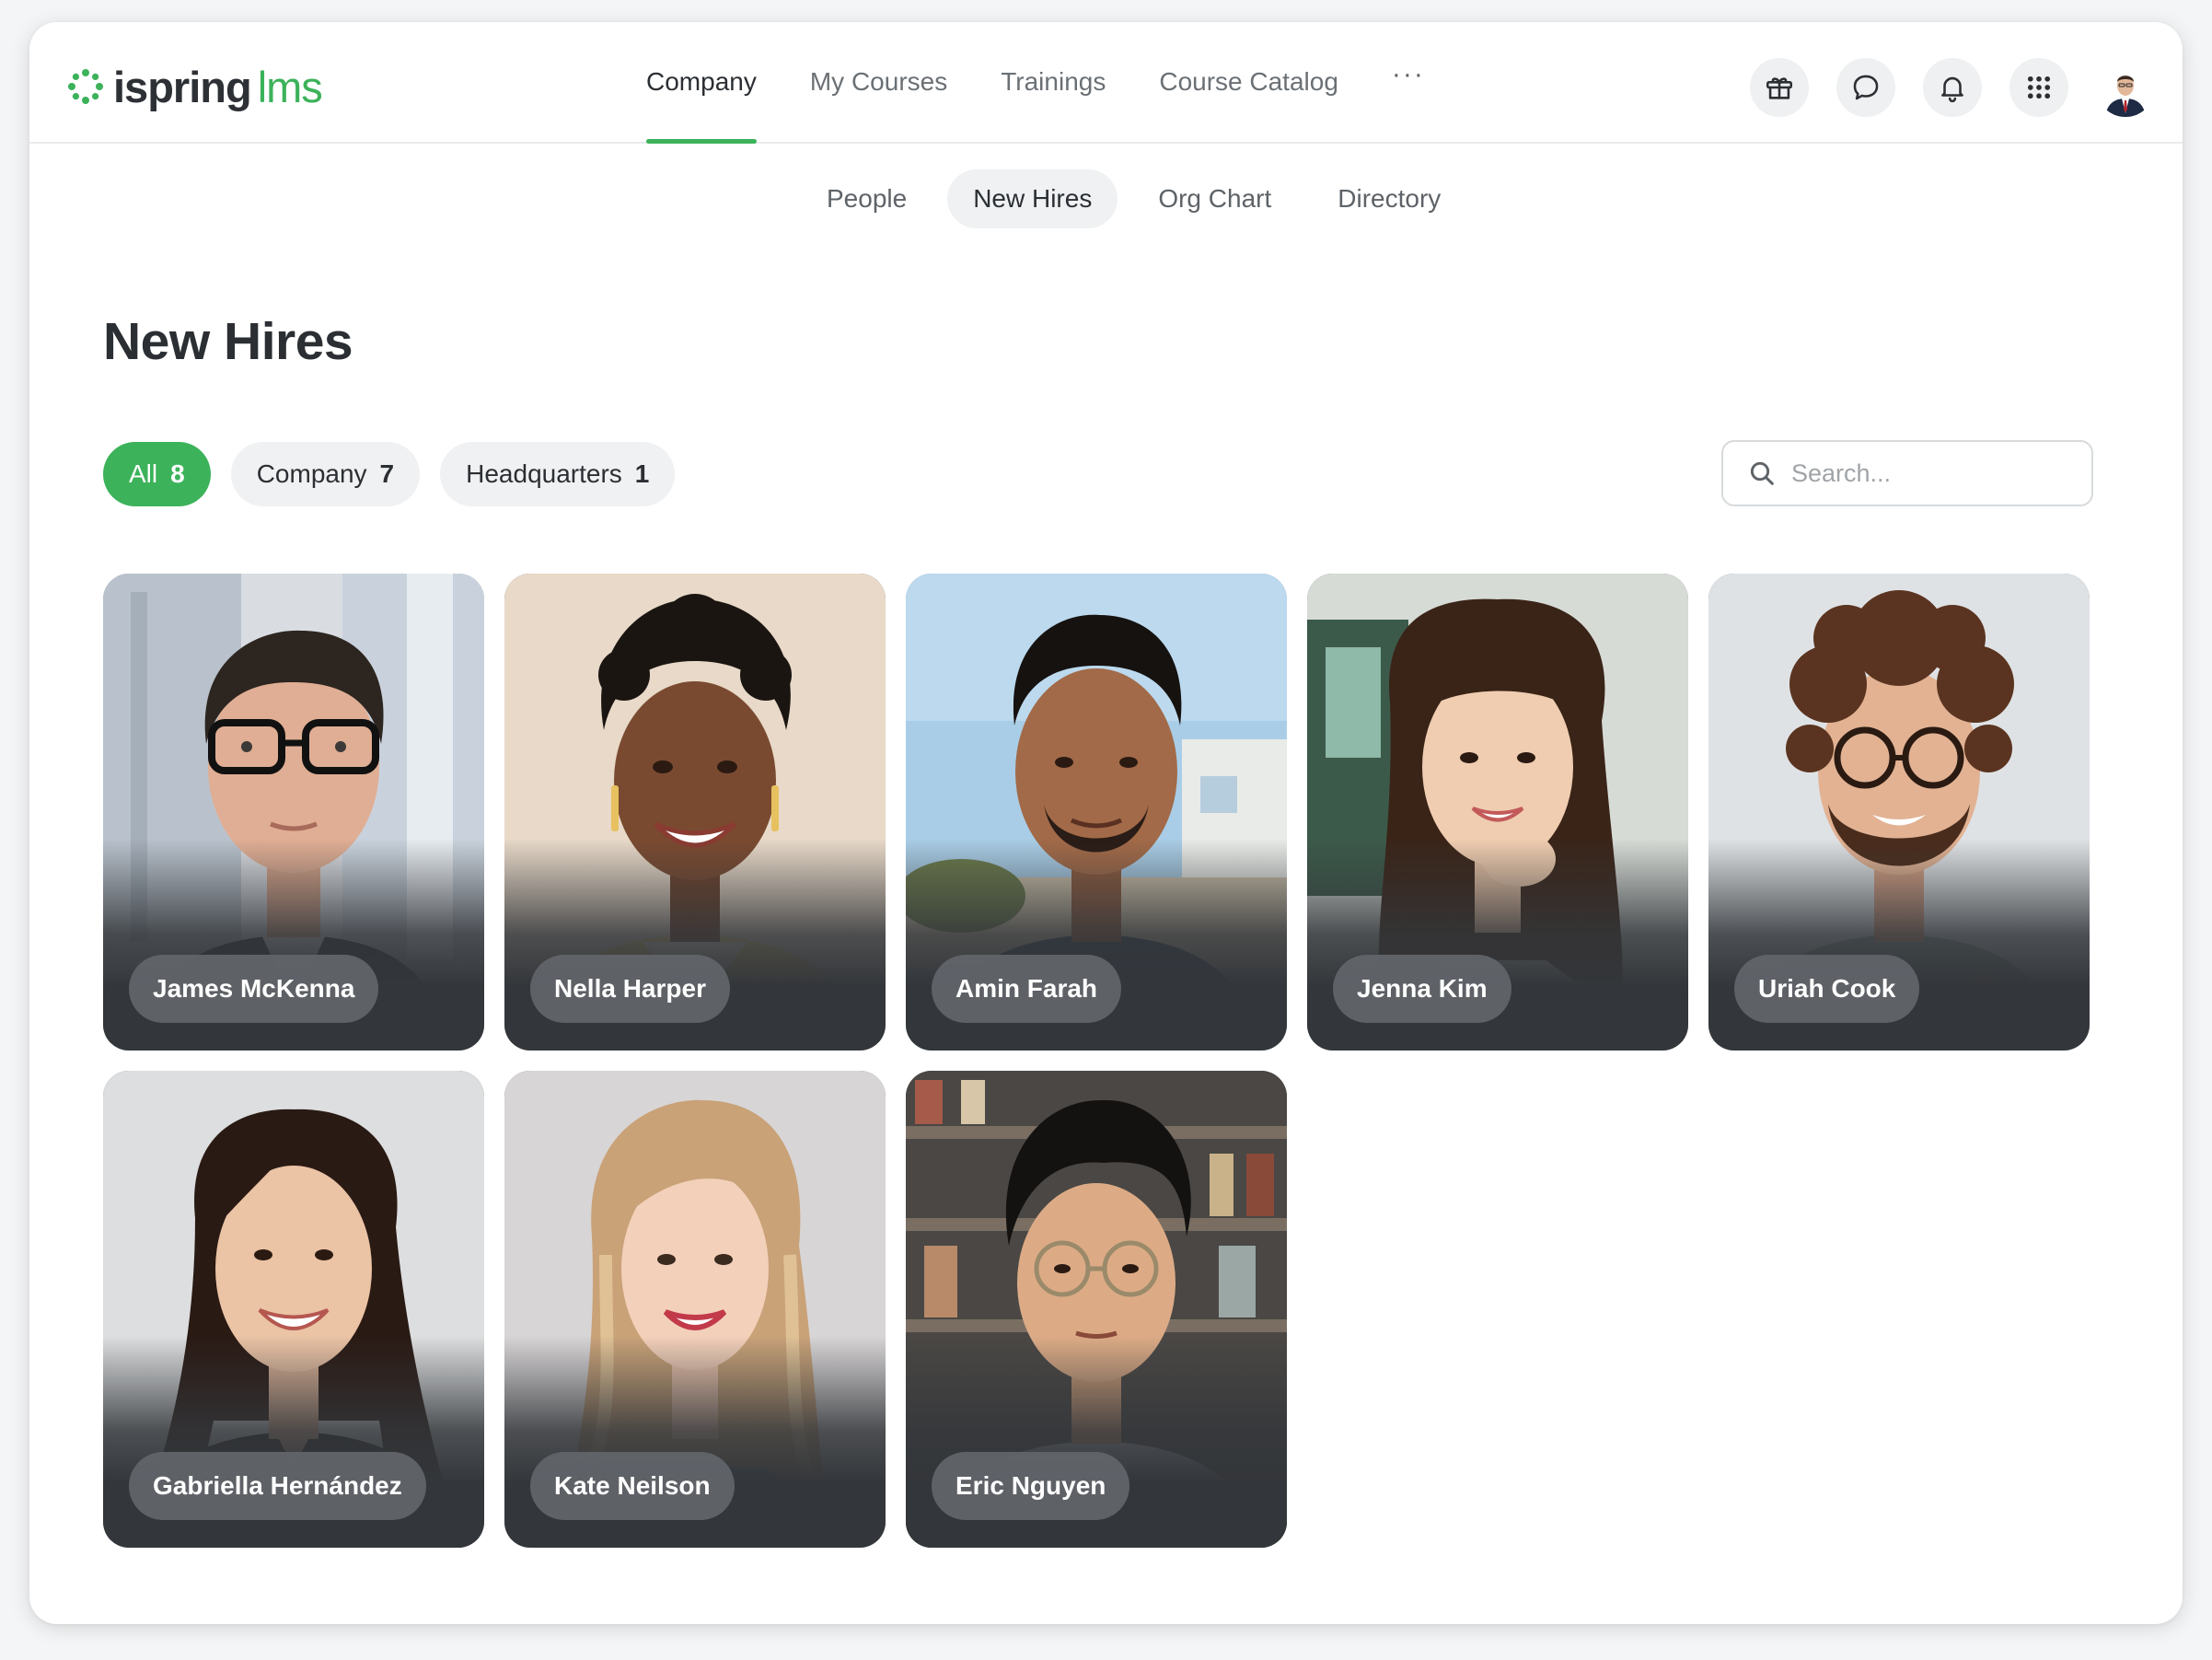  I want to click on apps-grid-icon, so click(2039, 87).